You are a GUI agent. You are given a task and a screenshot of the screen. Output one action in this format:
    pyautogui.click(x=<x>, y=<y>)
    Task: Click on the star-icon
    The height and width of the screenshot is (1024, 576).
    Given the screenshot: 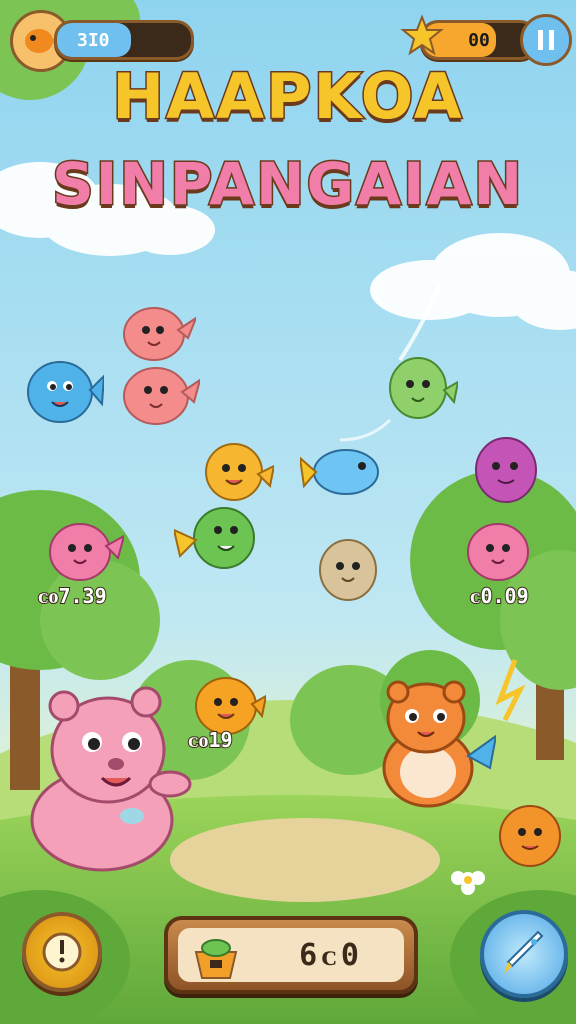 What is the action you would take?
    pyautogui.click(x=422, y=36)
    